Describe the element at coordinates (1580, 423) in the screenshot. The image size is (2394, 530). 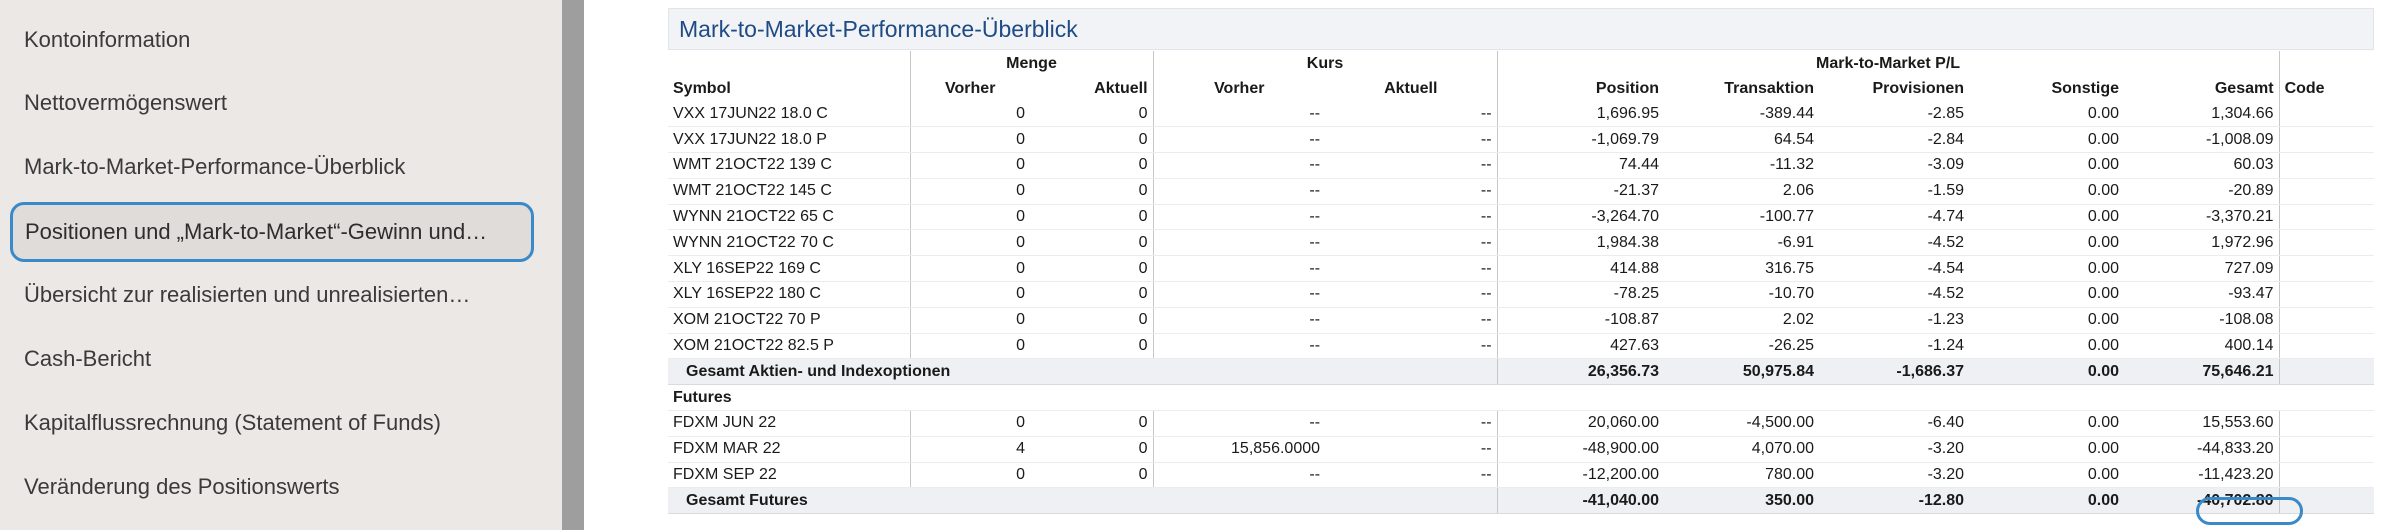
I see `cell-value: 20,060.00` at that location.